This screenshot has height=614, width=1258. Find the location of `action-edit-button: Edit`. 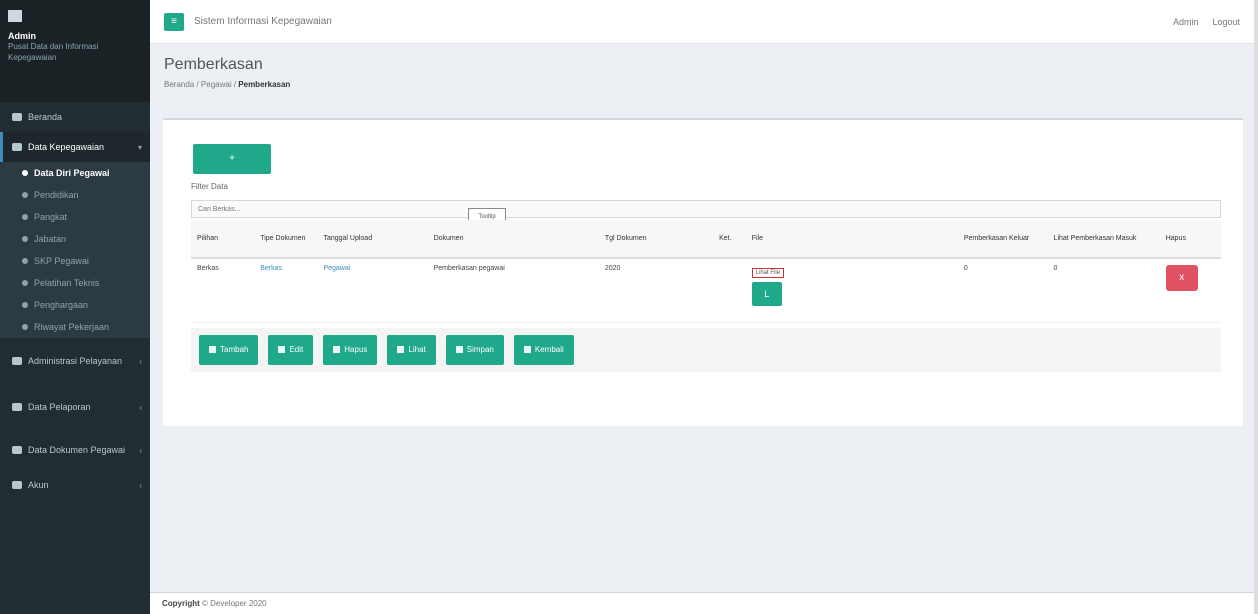

action-edit-button: Edit is located at coordinates (291, 350).